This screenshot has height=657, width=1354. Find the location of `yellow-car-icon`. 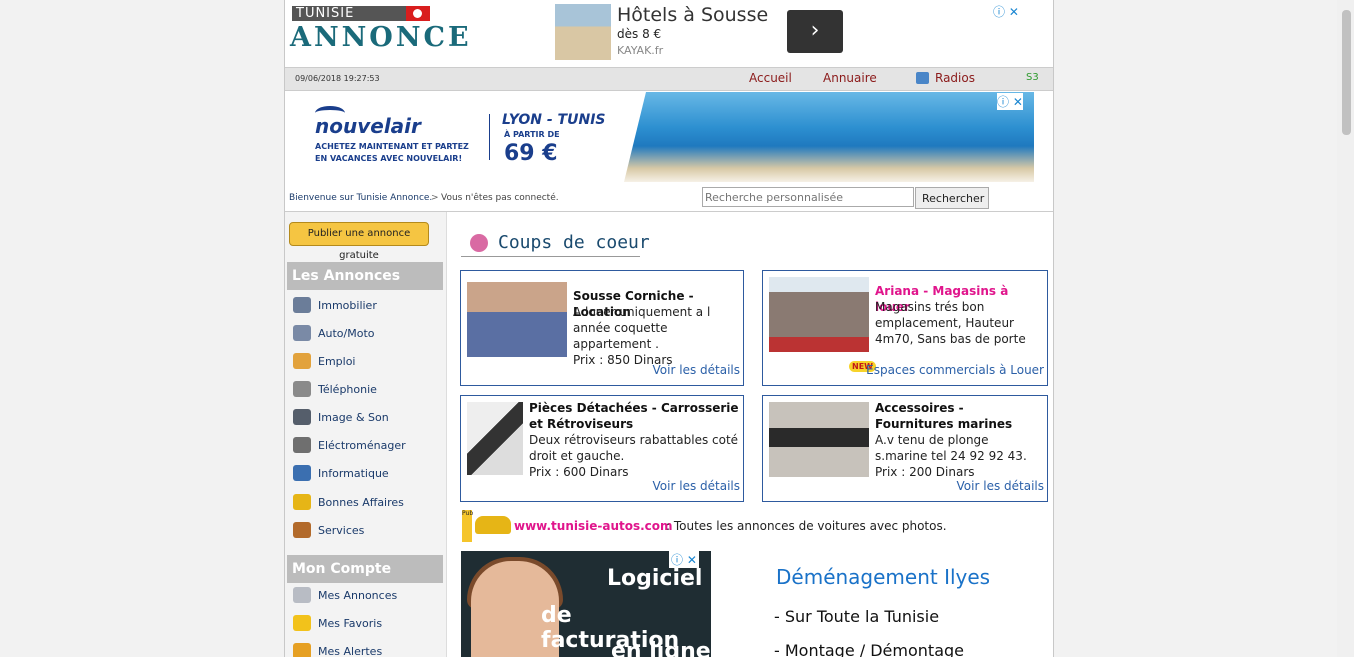

yellow-car-icon is located at coordinates (493, 525).